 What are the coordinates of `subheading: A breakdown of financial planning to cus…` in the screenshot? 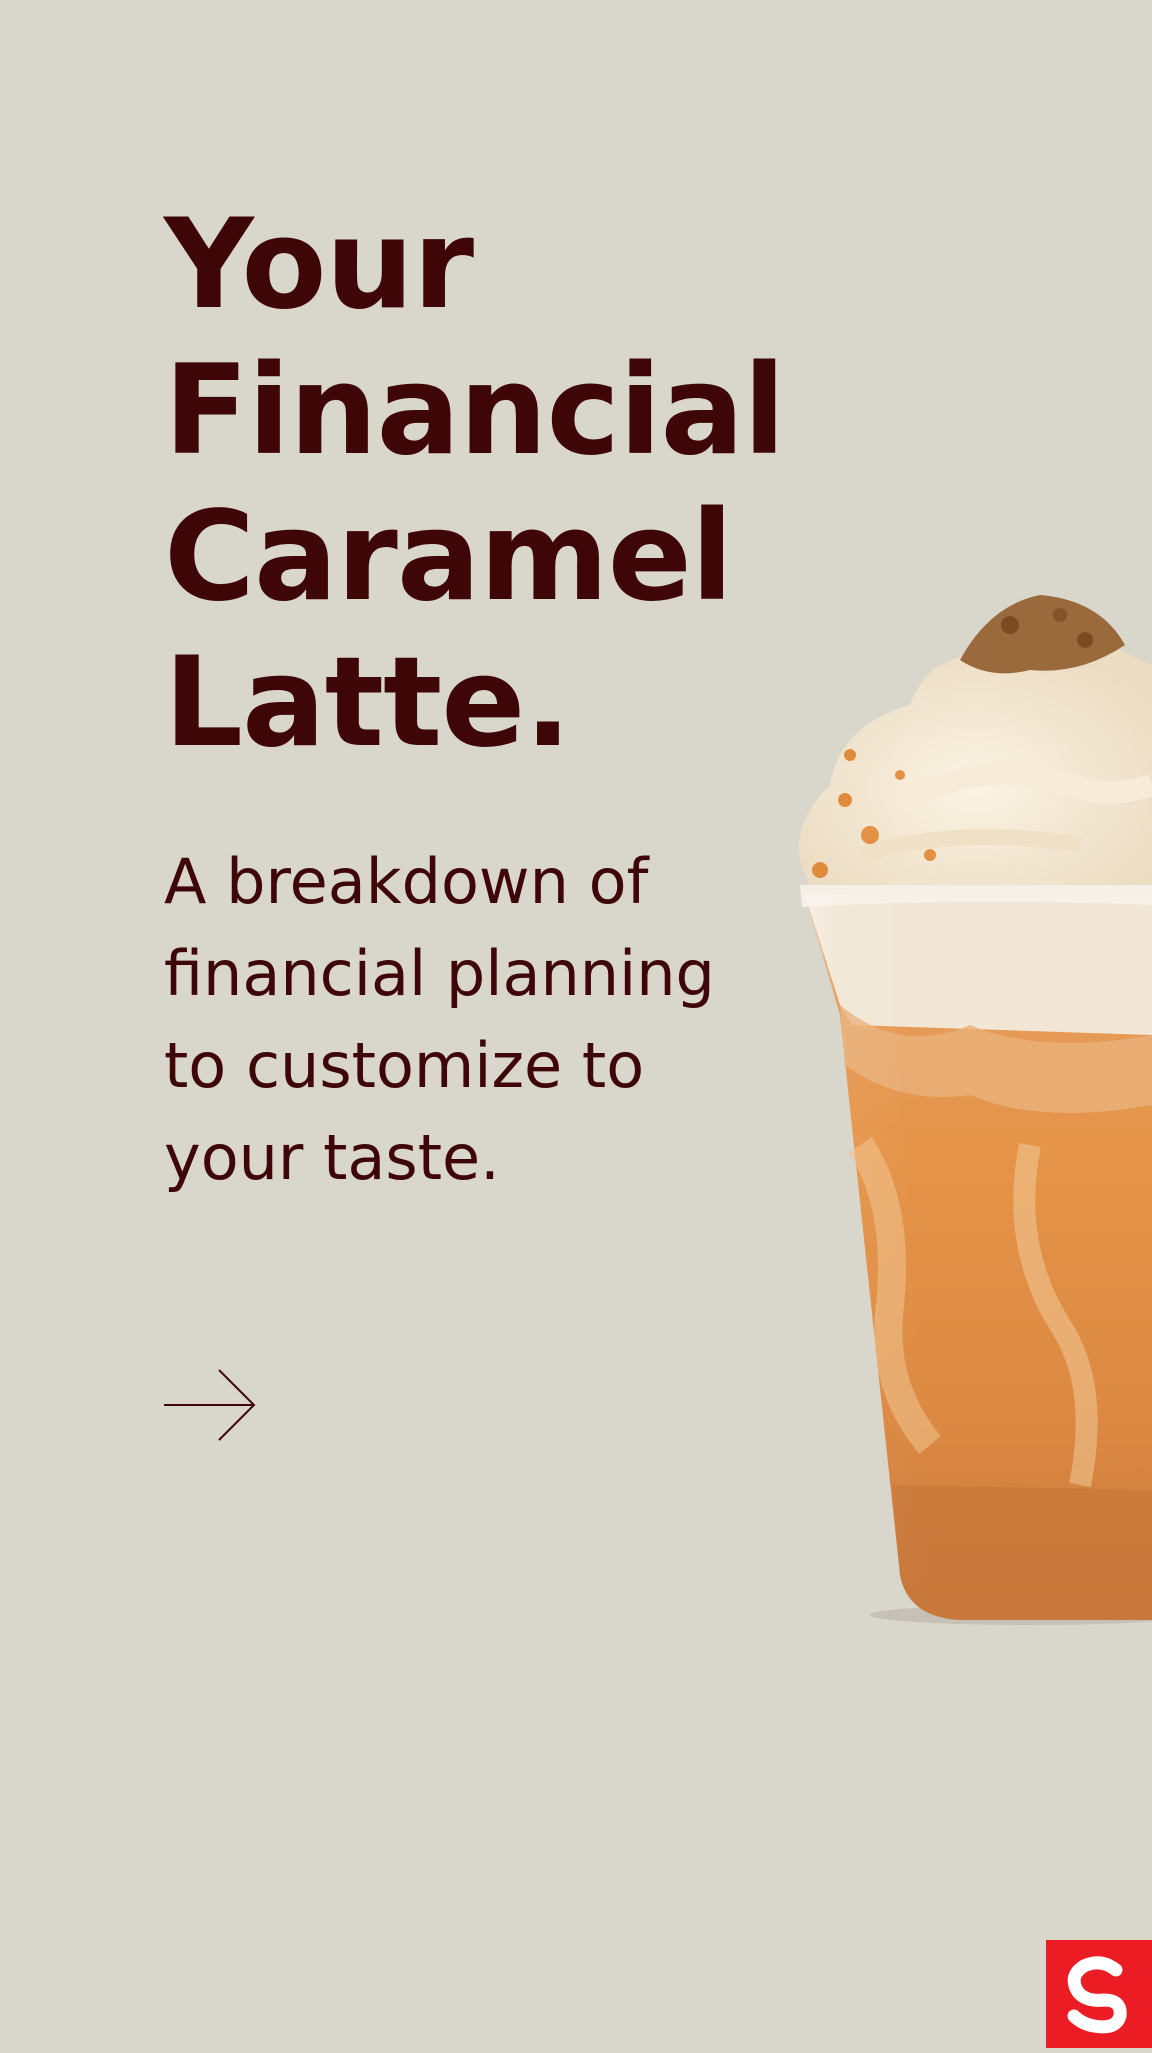 It's located at (439, 1020).